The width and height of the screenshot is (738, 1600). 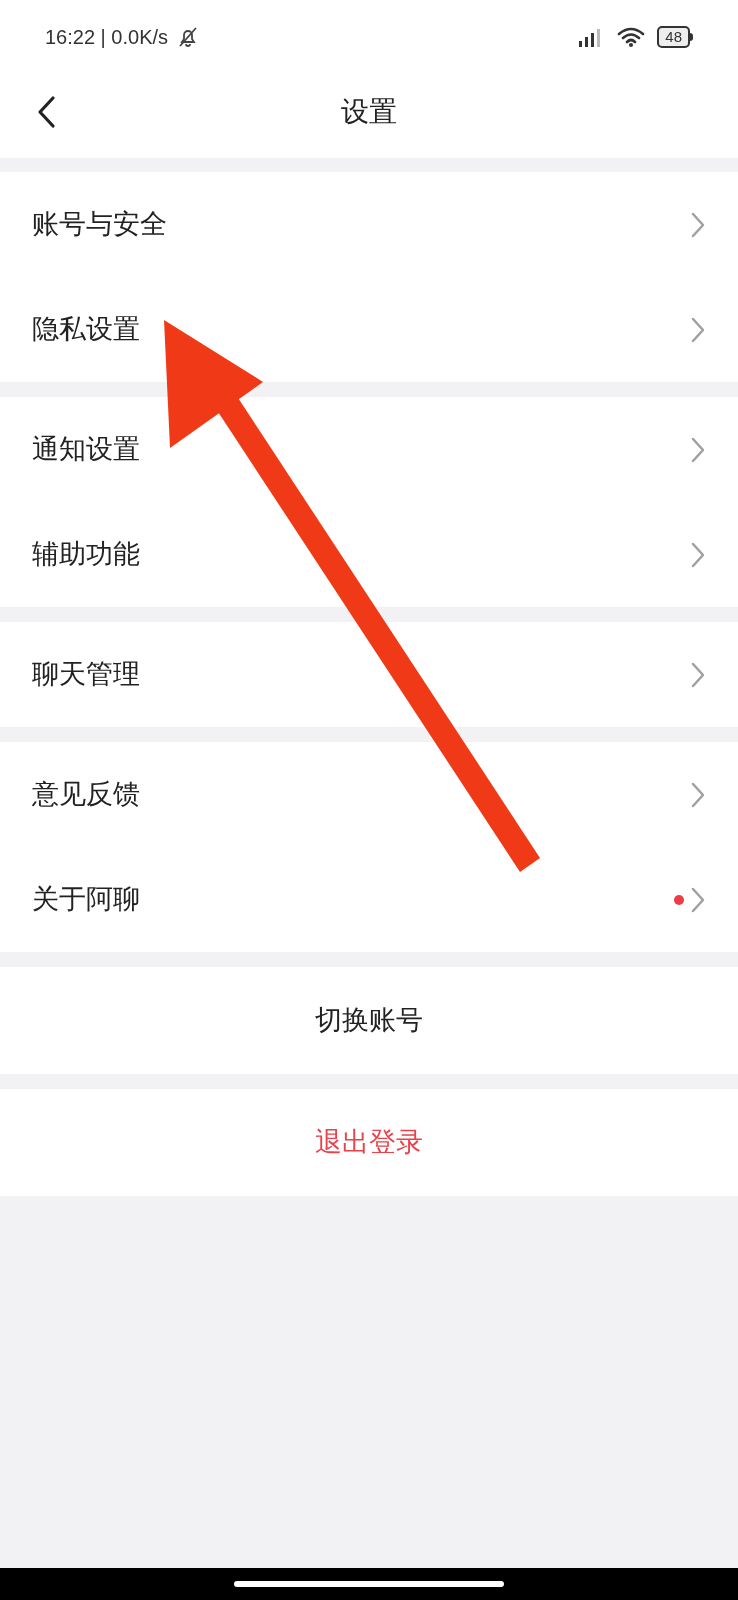 What do you see at coordinates (369, 899) in the screenshot?
I see `settings-row: 关于阿聊` at bounding box center [369, 899].